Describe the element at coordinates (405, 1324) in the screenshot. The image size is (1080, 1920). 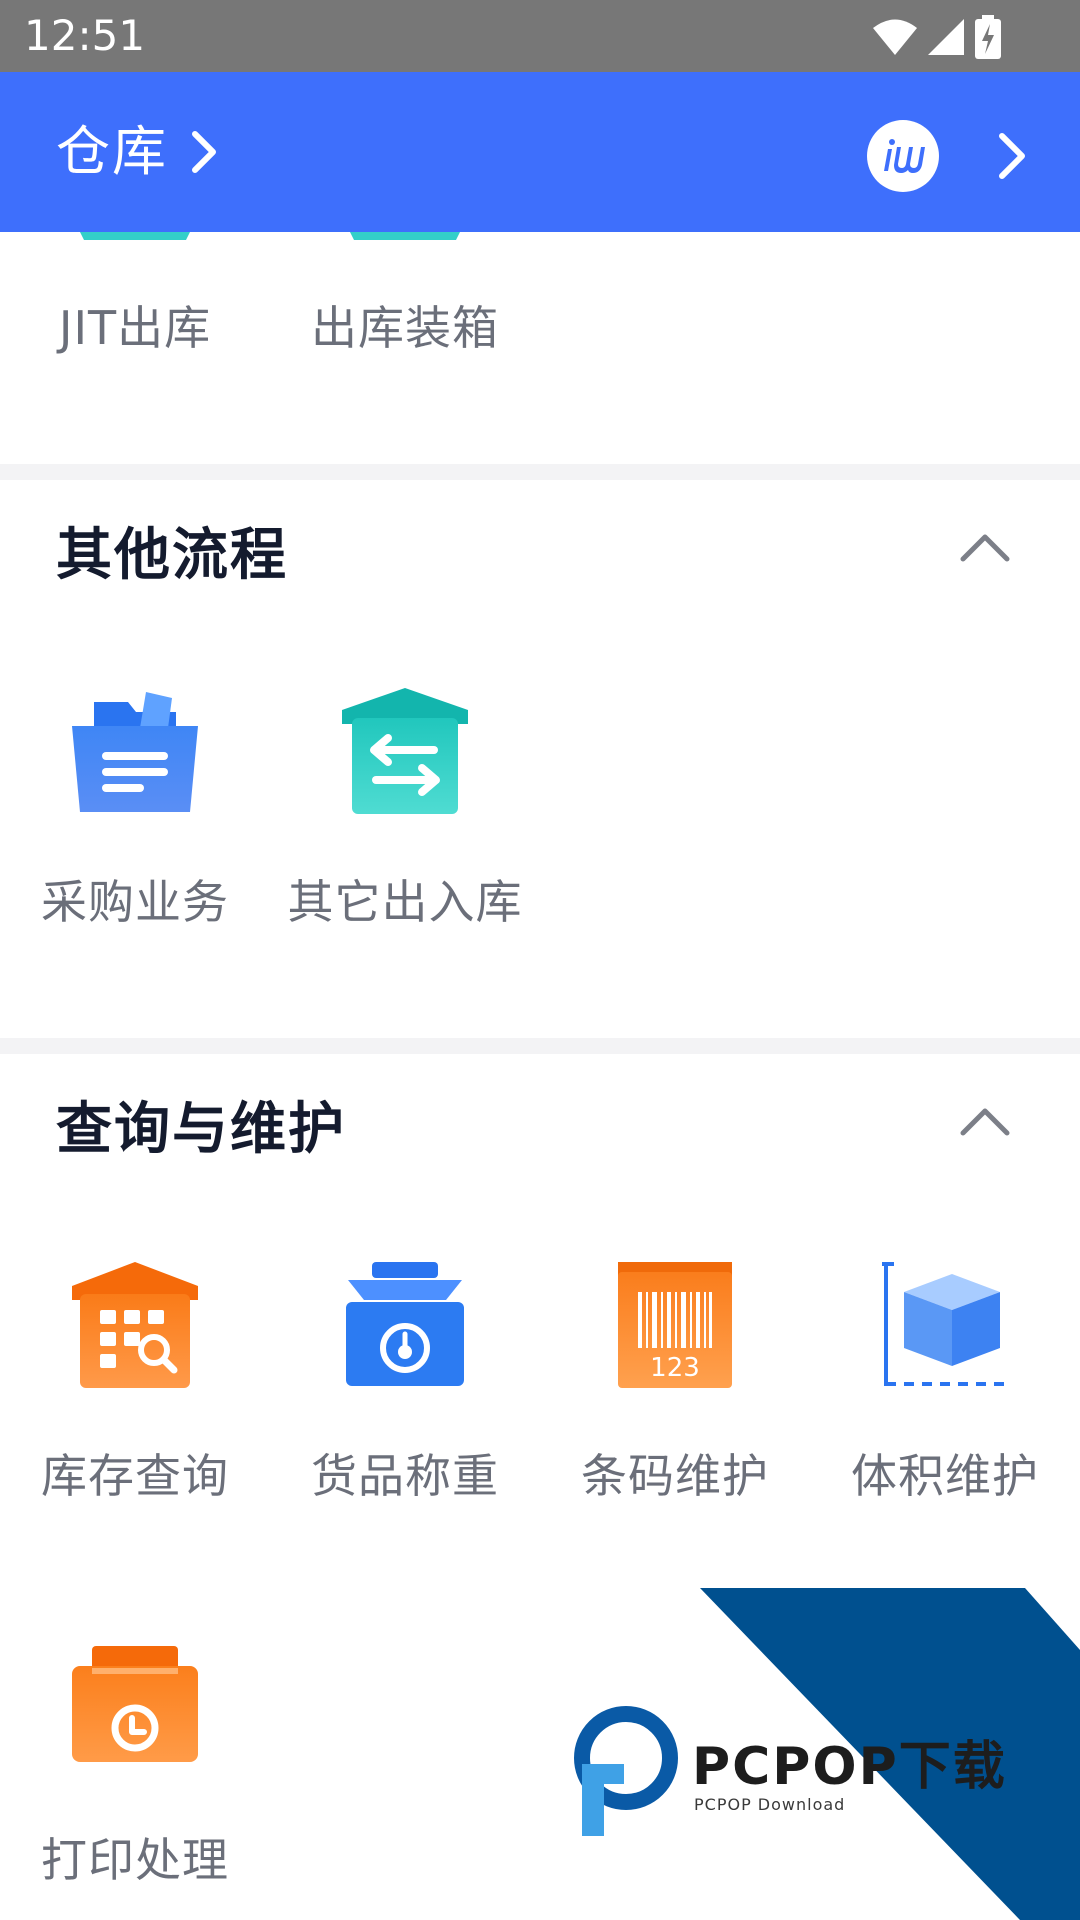
I see `scale-icon` at that location.